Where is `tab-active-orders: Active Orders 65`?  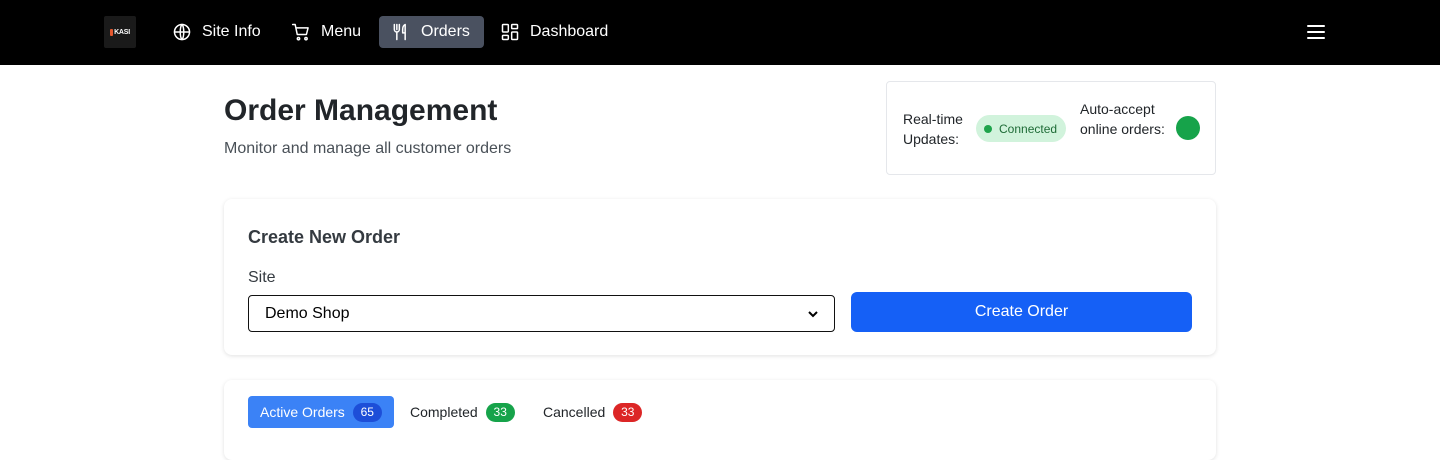
tab-active-orders: Active Orders 65 is located at coordinates (321, 412).